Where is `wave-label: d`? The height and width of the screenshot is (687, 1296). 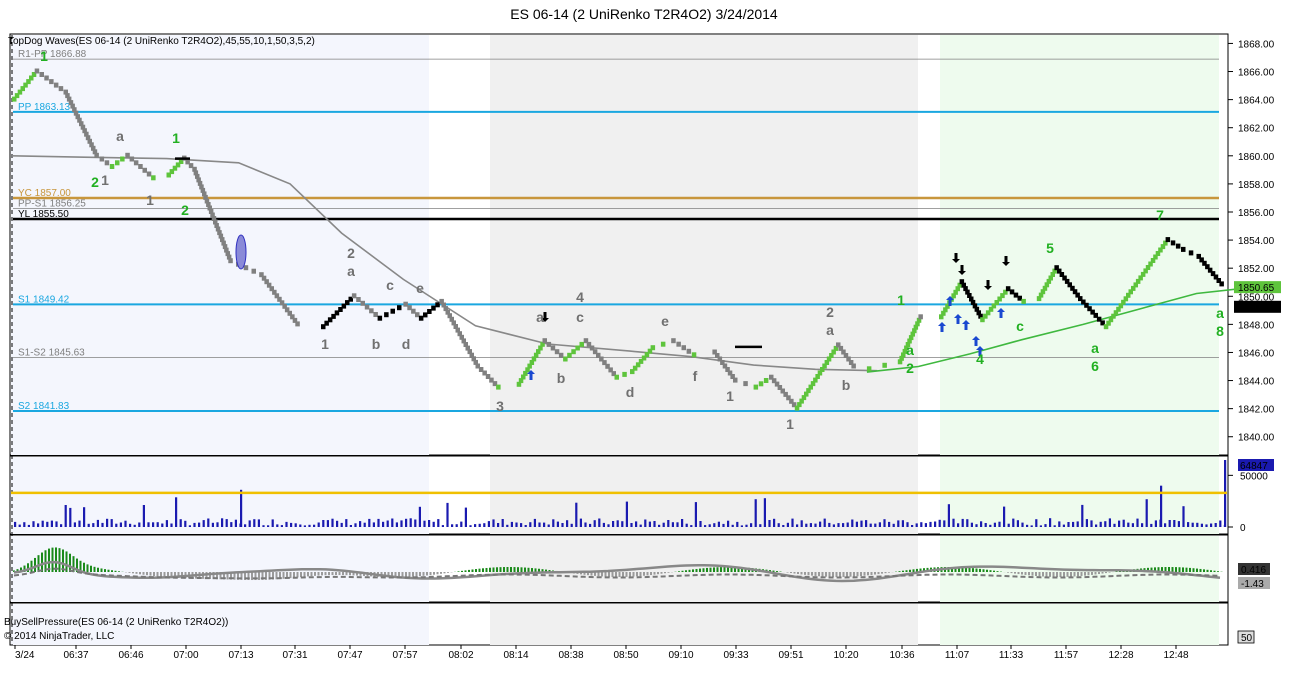
wave-label: d is located at coordinates (630, 392).